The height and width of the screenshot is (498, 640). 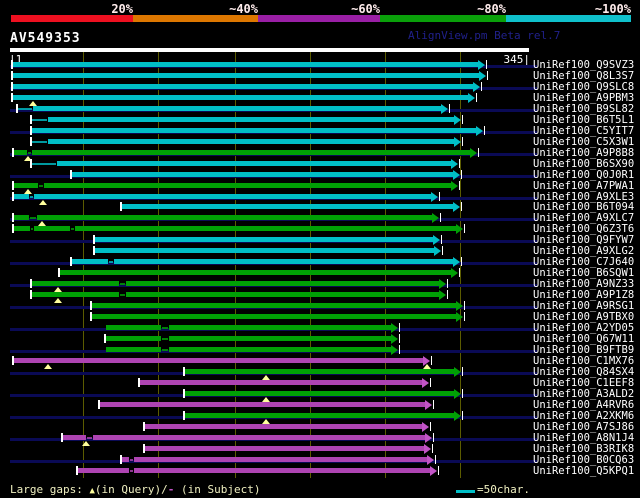 I want to click on scale-tick-label: ~80%, so click(x=491, y=9).